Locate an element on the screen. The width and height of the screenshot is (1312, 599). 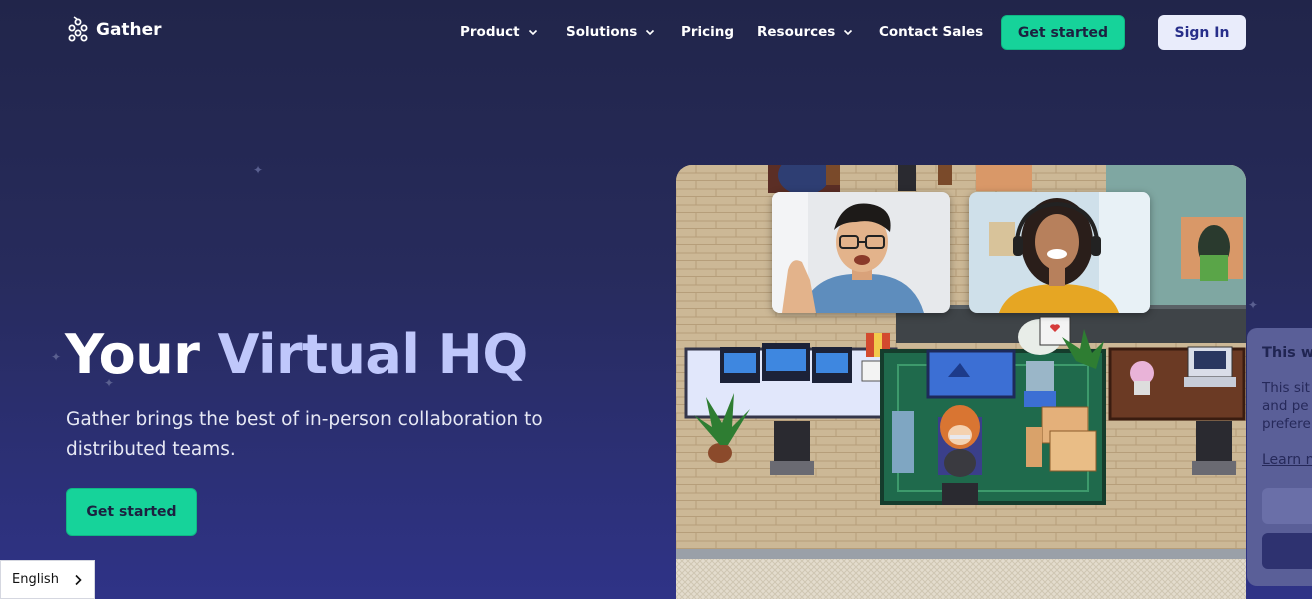
cookie-consent-banner: This w This sit and pe prefere Learn n is located at coordinates (1279, 457).